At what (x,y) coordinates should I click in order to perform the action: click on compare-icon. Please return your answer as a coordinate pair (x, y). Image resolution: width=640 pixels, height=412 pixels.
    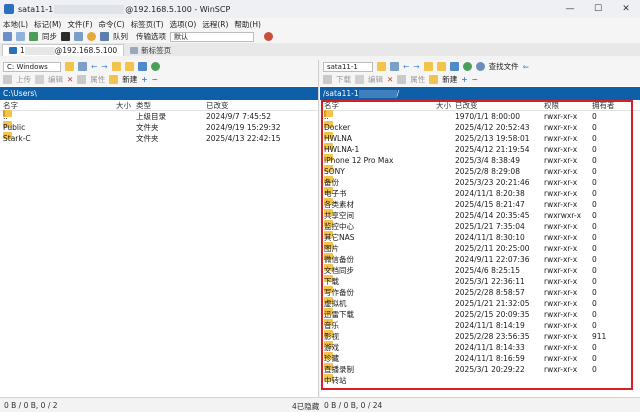
    Looking at the image, I should click on (20, 36).